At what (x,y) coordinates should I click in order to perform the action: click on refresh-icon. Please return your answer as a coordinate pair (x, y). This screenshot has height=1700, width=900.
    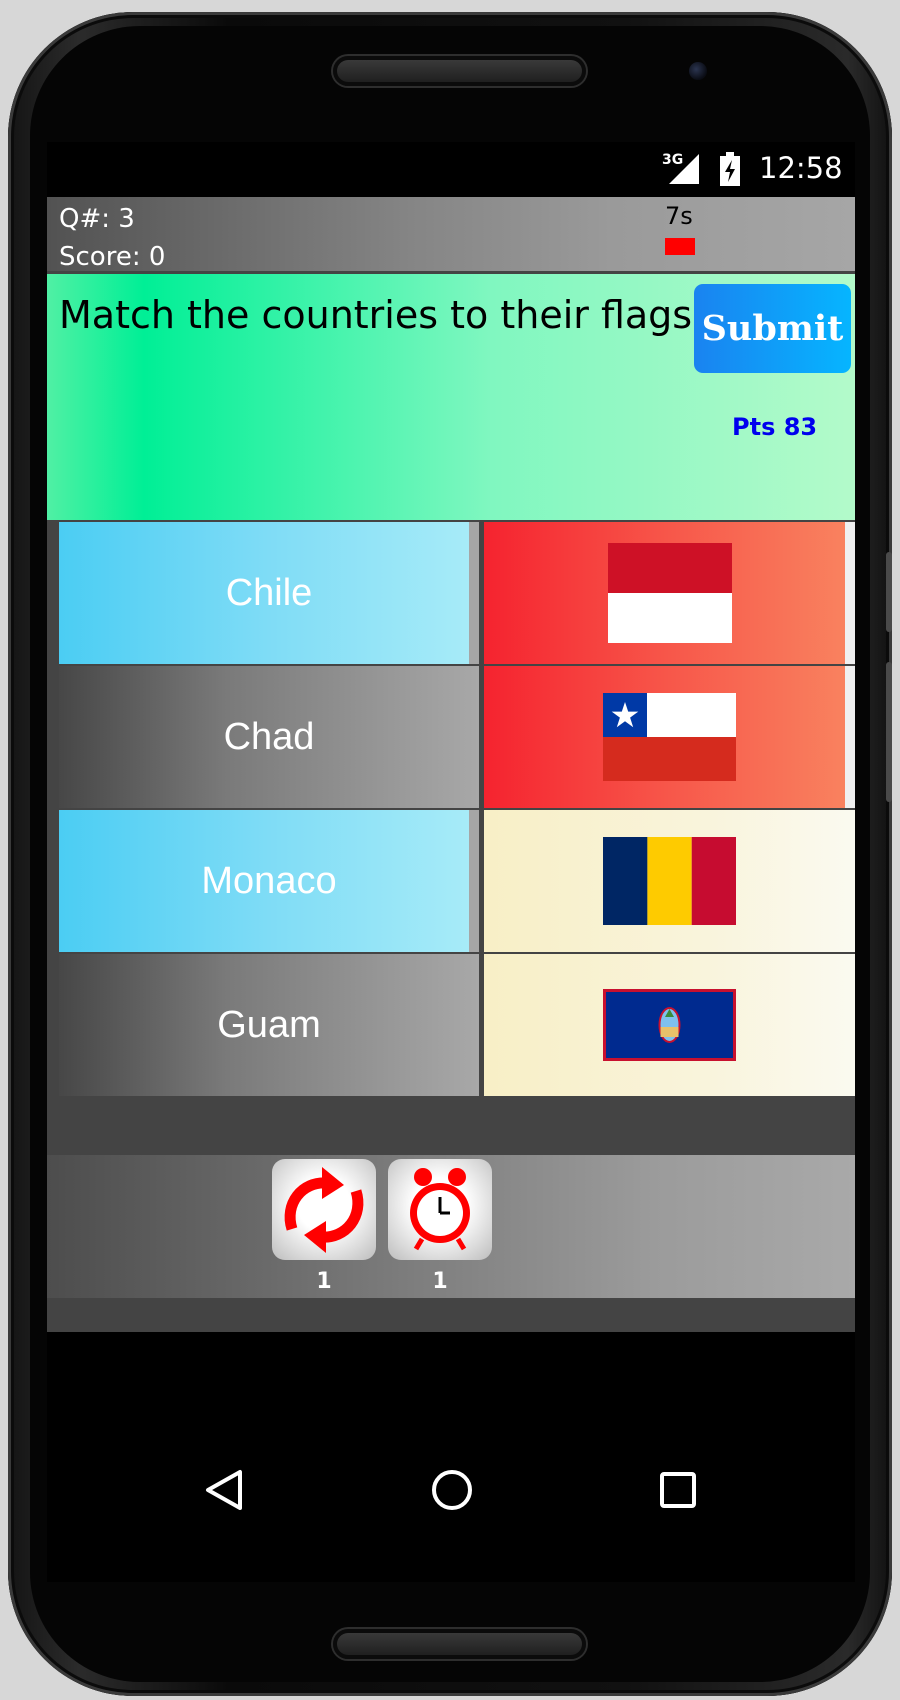
    Looking at the image, I should click on (324, 1210).